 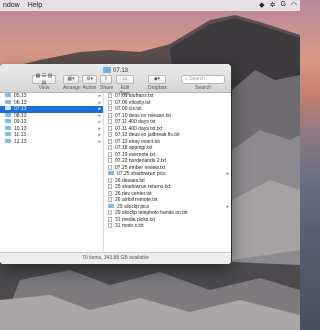 What do you see at coordinates (203, 88) in the screenshot?
I see `search-label: Search` at bounding box center [203, 88].